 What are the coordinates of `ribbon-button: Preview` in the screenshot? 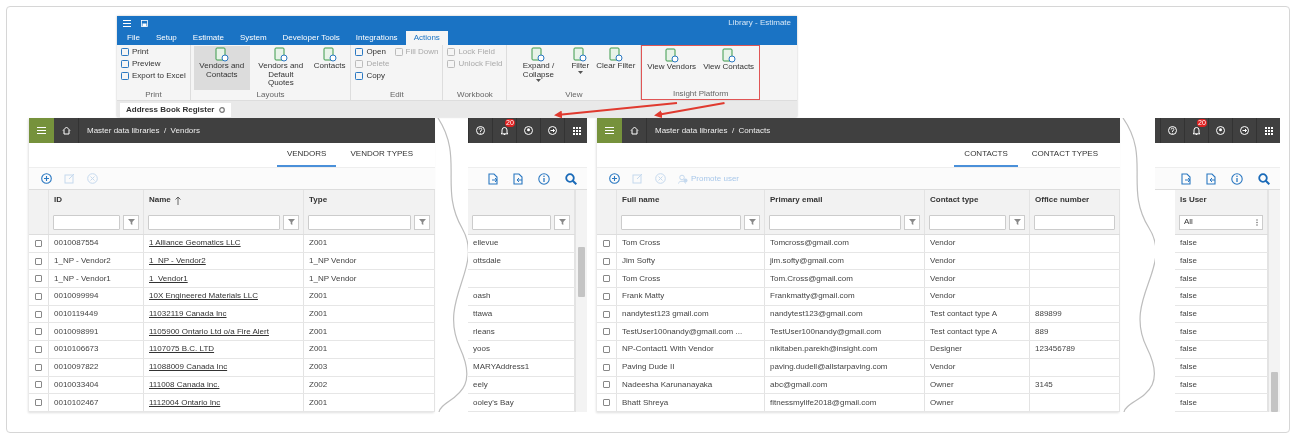 It's located at (153, 64).